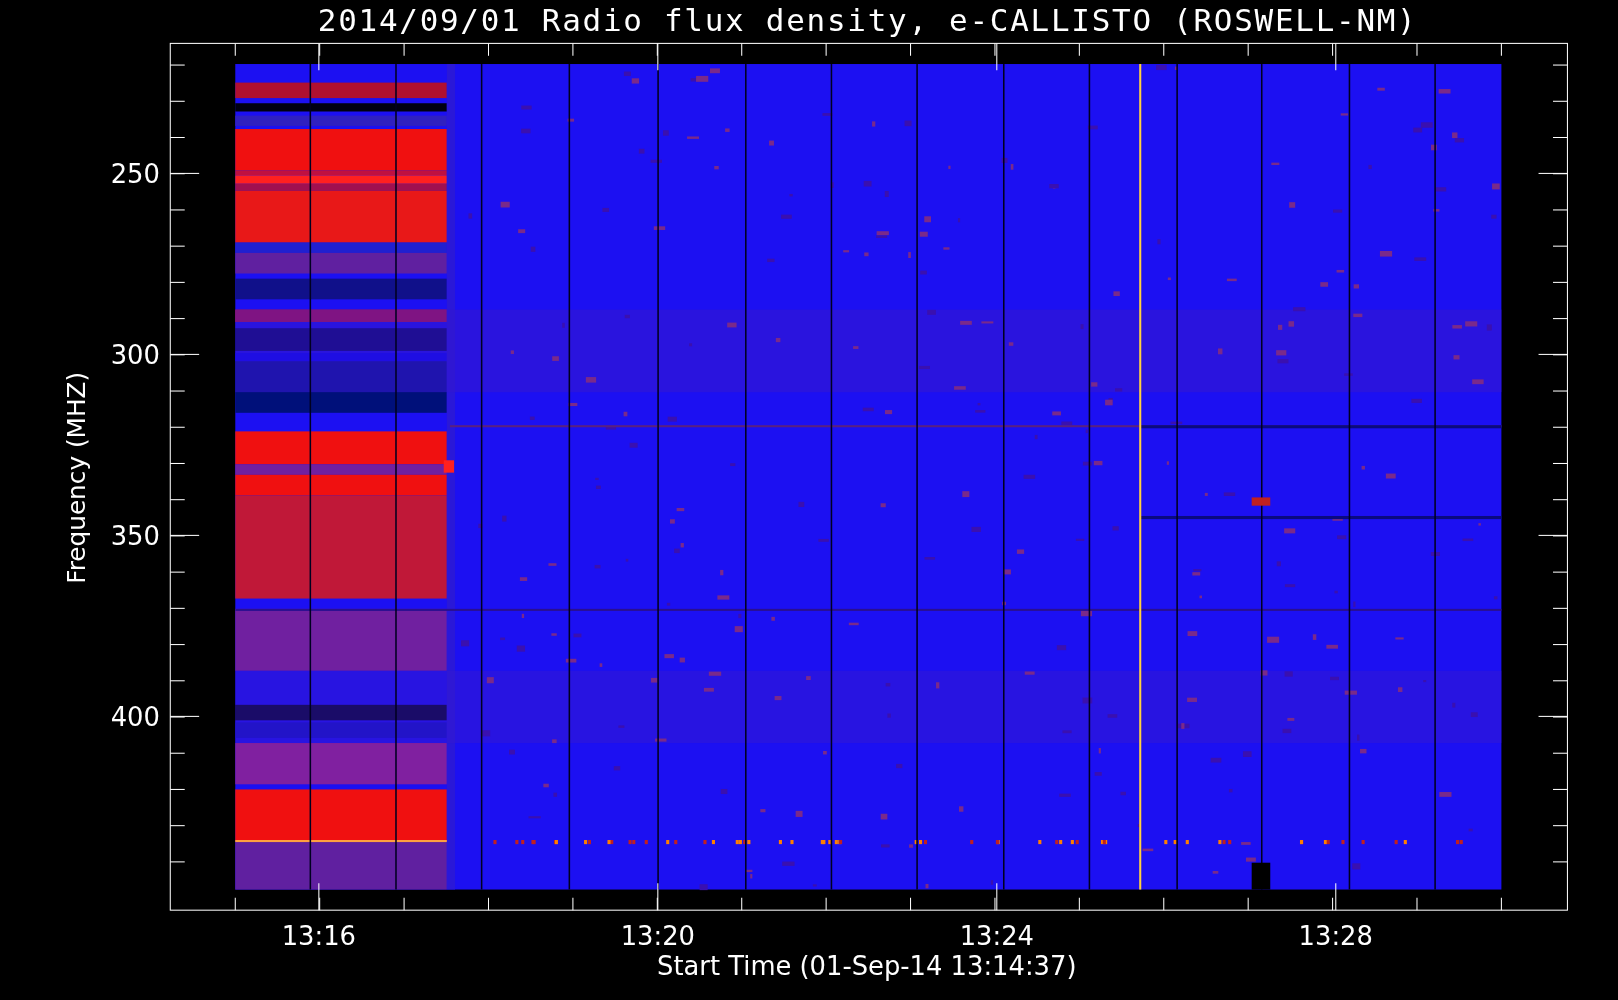  I want to click on y-tick-label: 350, so click(135, 535).